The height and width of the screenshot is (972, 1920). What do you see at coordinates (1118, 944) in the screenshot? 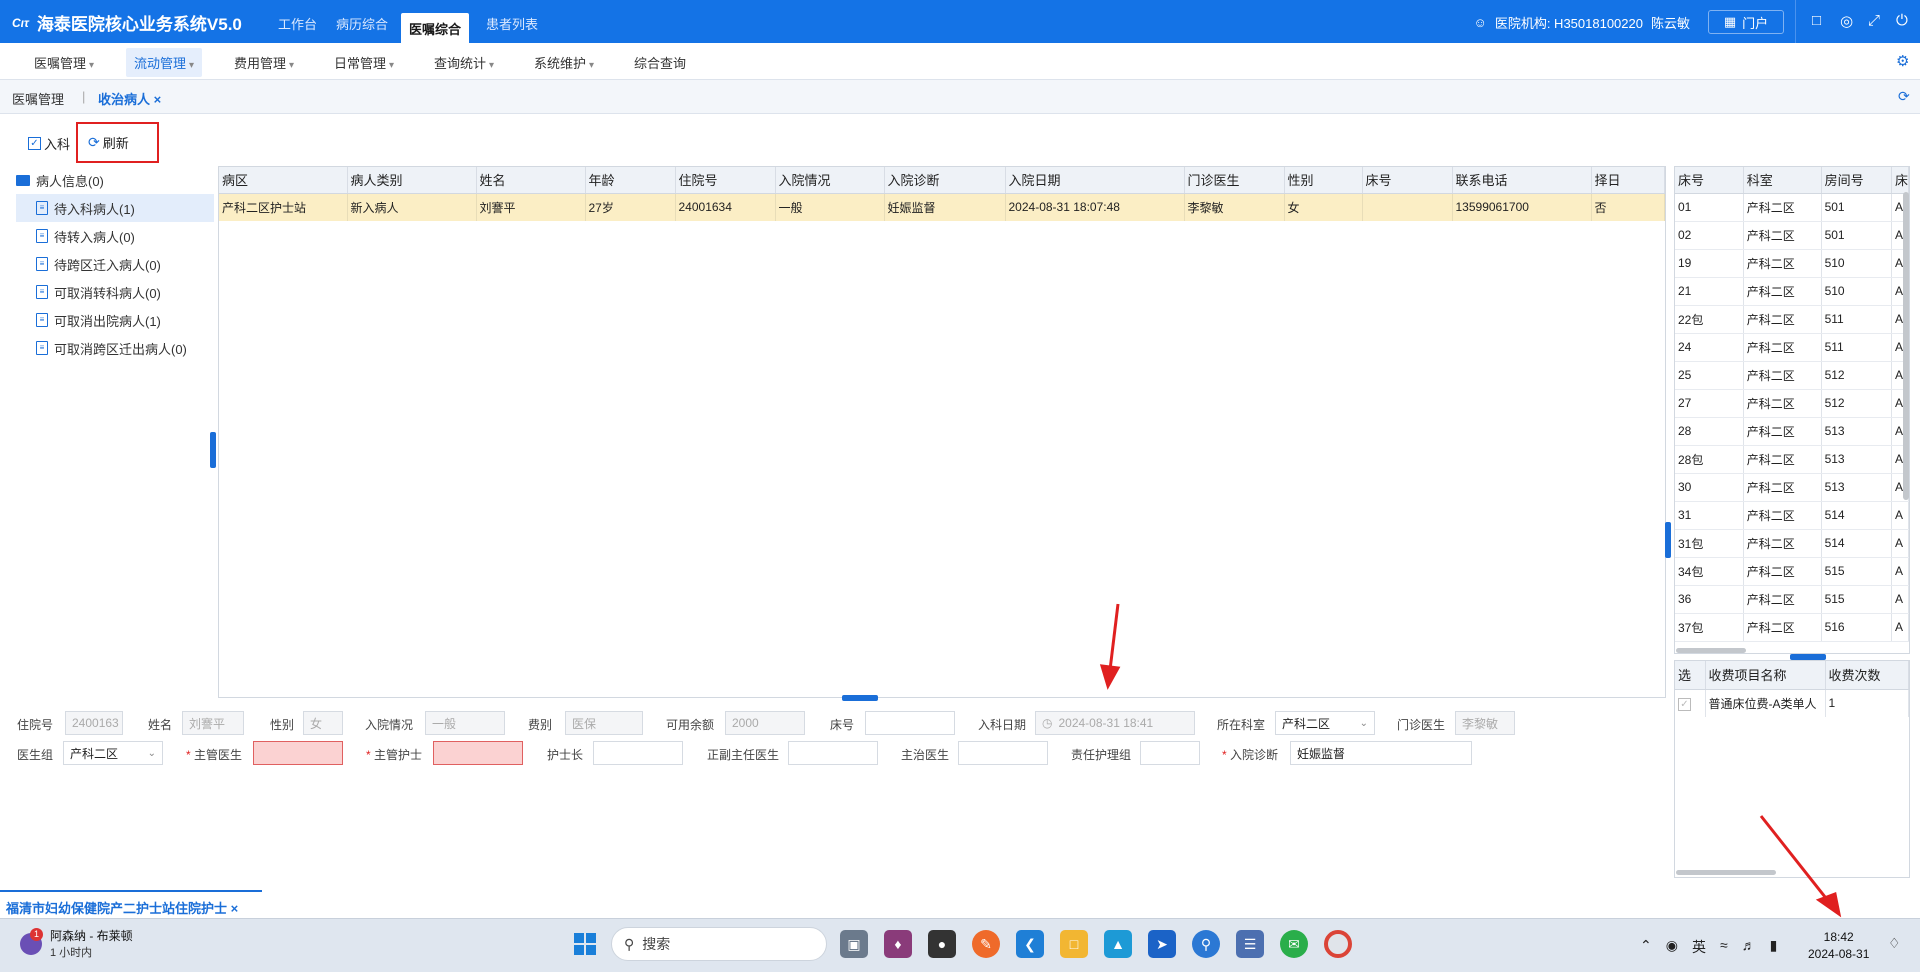
I see `app-icon: ▲` at bounding box center [1118, 944].